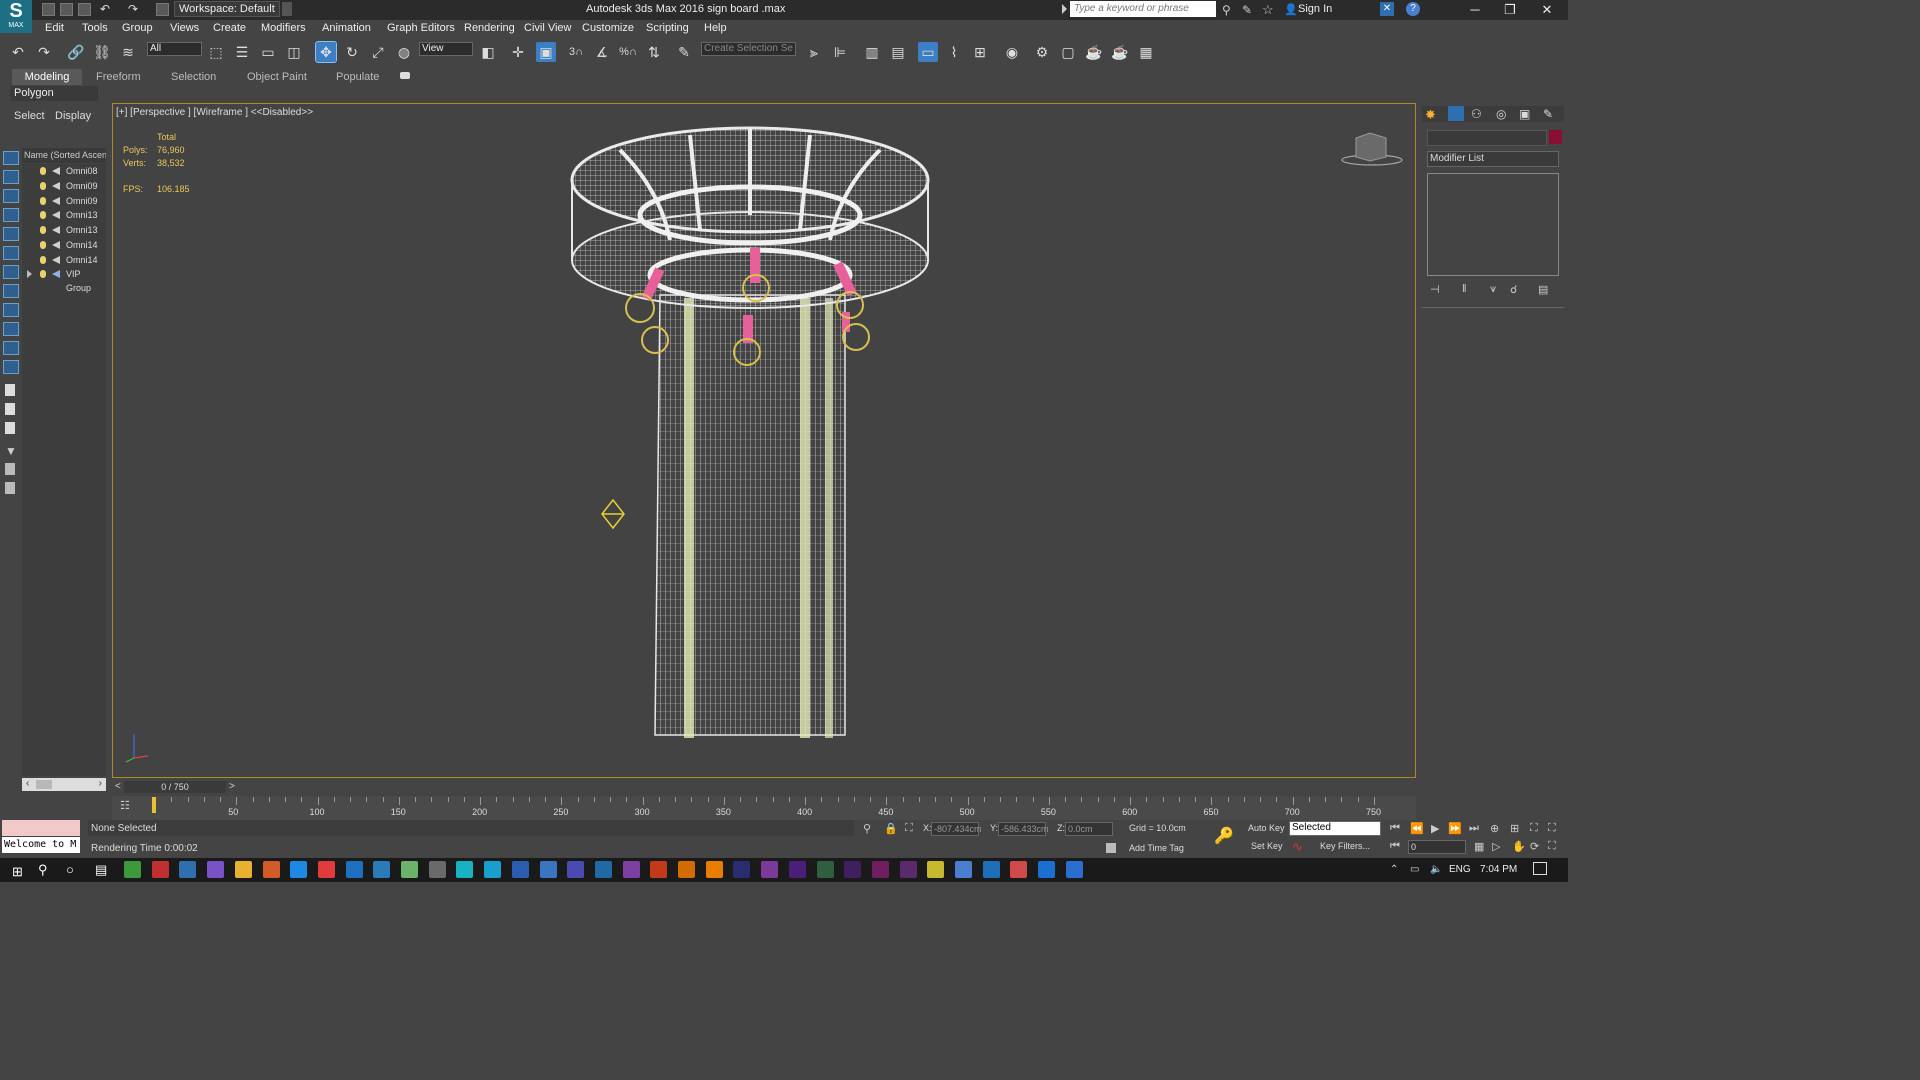  Describe the element at coordinates (1395, 828) in the screenshot. I see `go-to-start-icon: ⏮` at that location.